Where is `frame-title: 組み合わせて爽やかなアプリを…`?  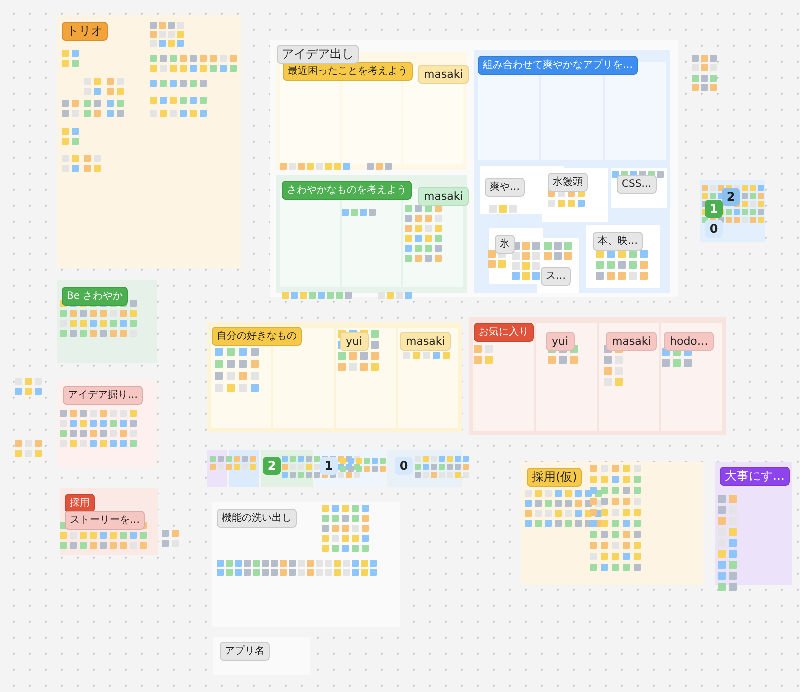 frame-title: 組み合わせて爽やかなアプリを… is located at coordinates (558, 65).